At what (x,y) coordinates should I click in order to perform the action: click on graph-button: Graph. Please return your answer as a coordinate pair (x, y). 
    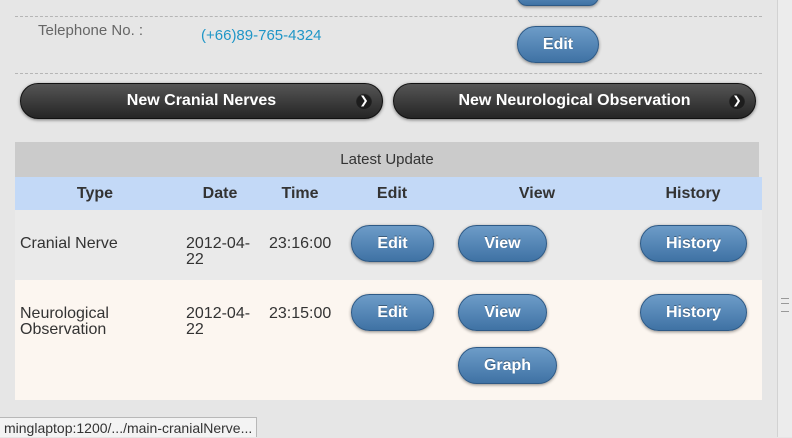
    Looking at the image, I should click on (507, 365).